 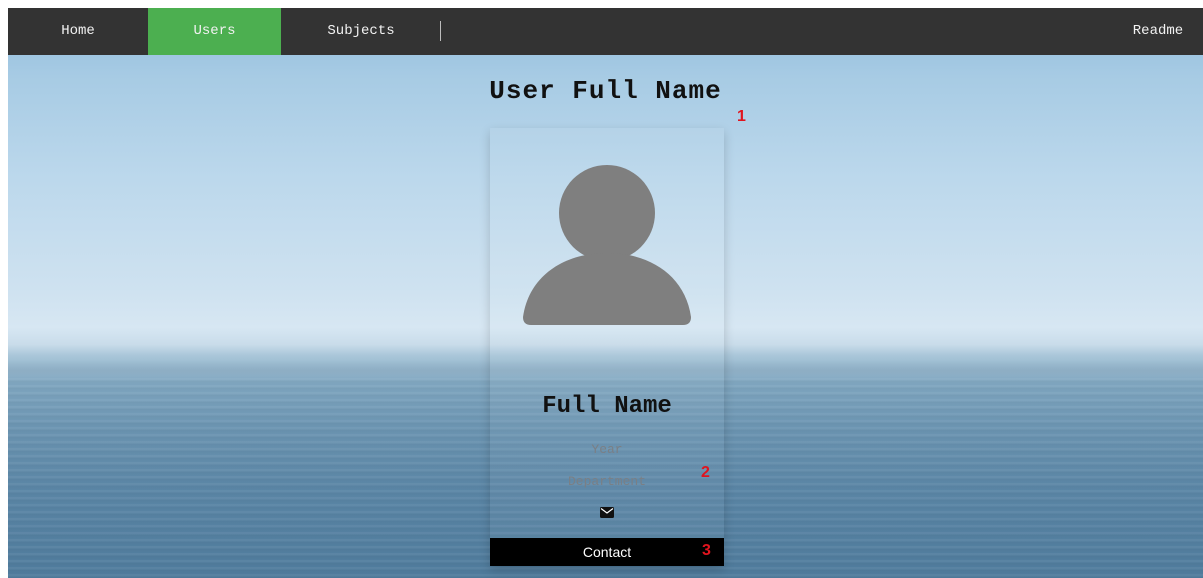 What do you see at coordinates (607, 406) in the screenshot?
I see `card-full-name: Full Name` at bounding box center [607, 406].